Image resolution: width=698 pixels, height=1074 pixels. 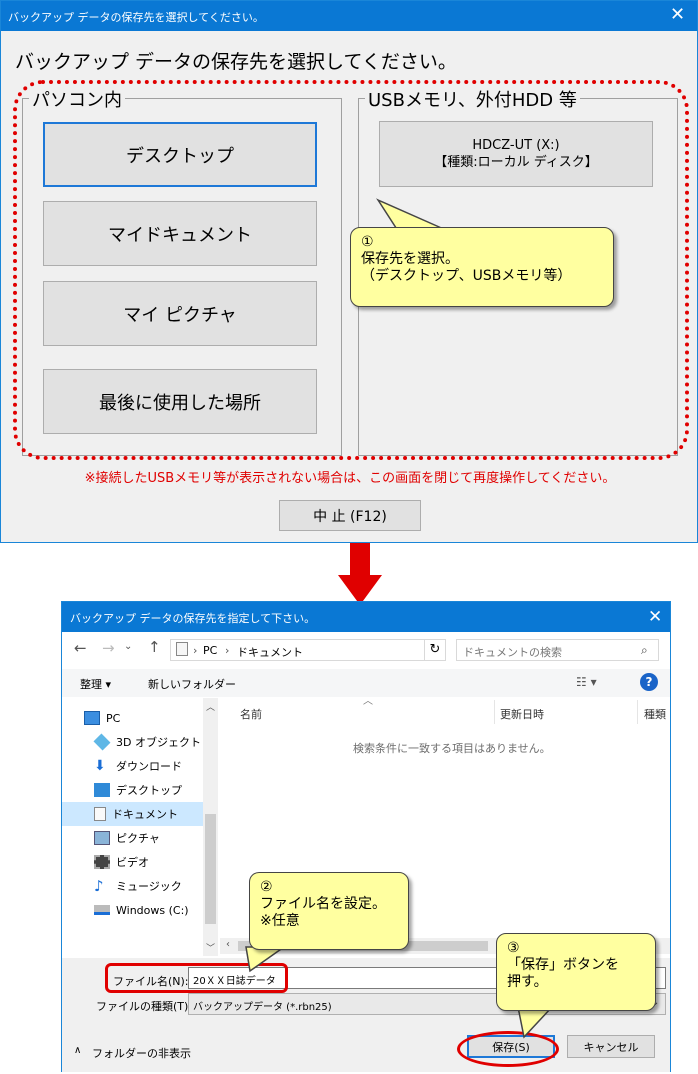 I want to click on column-name: 名前, so click(x=251, y=714).